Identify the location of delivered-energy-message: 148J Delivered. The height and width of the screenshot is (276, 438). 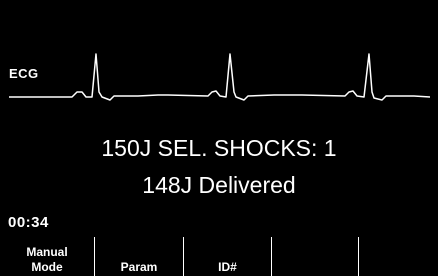
(219, 185).